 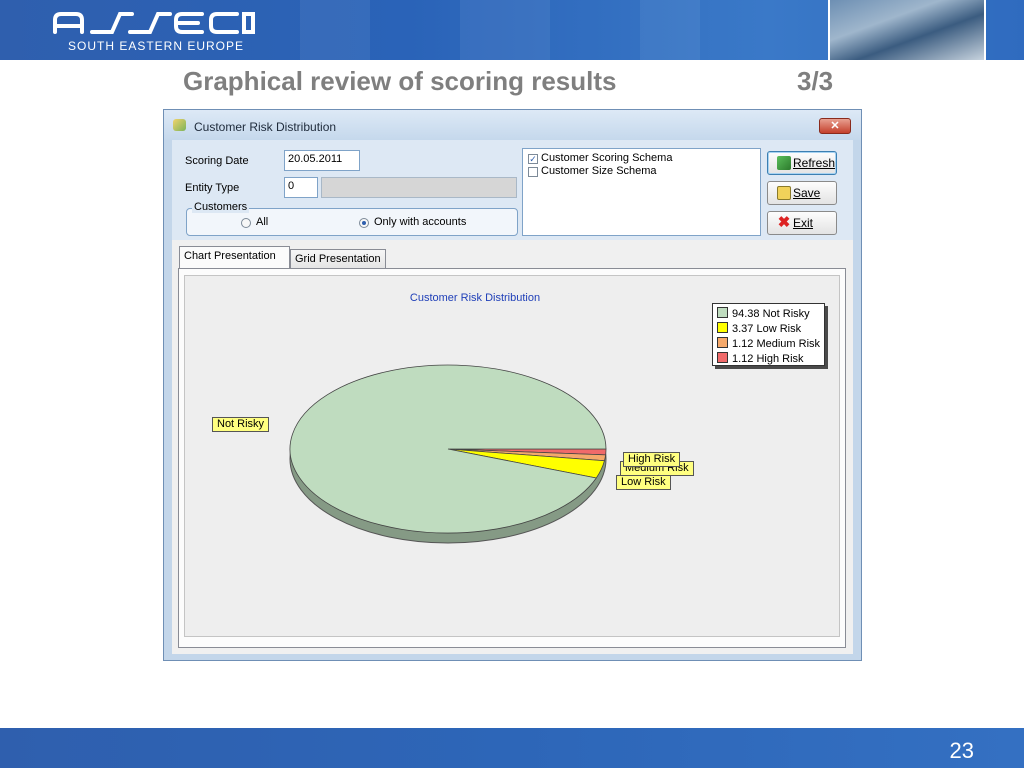 What do you see at coordinates (364, 223) in the screenshot?
I see `radio-only-with-accounts` at bounding box center [364, 223].